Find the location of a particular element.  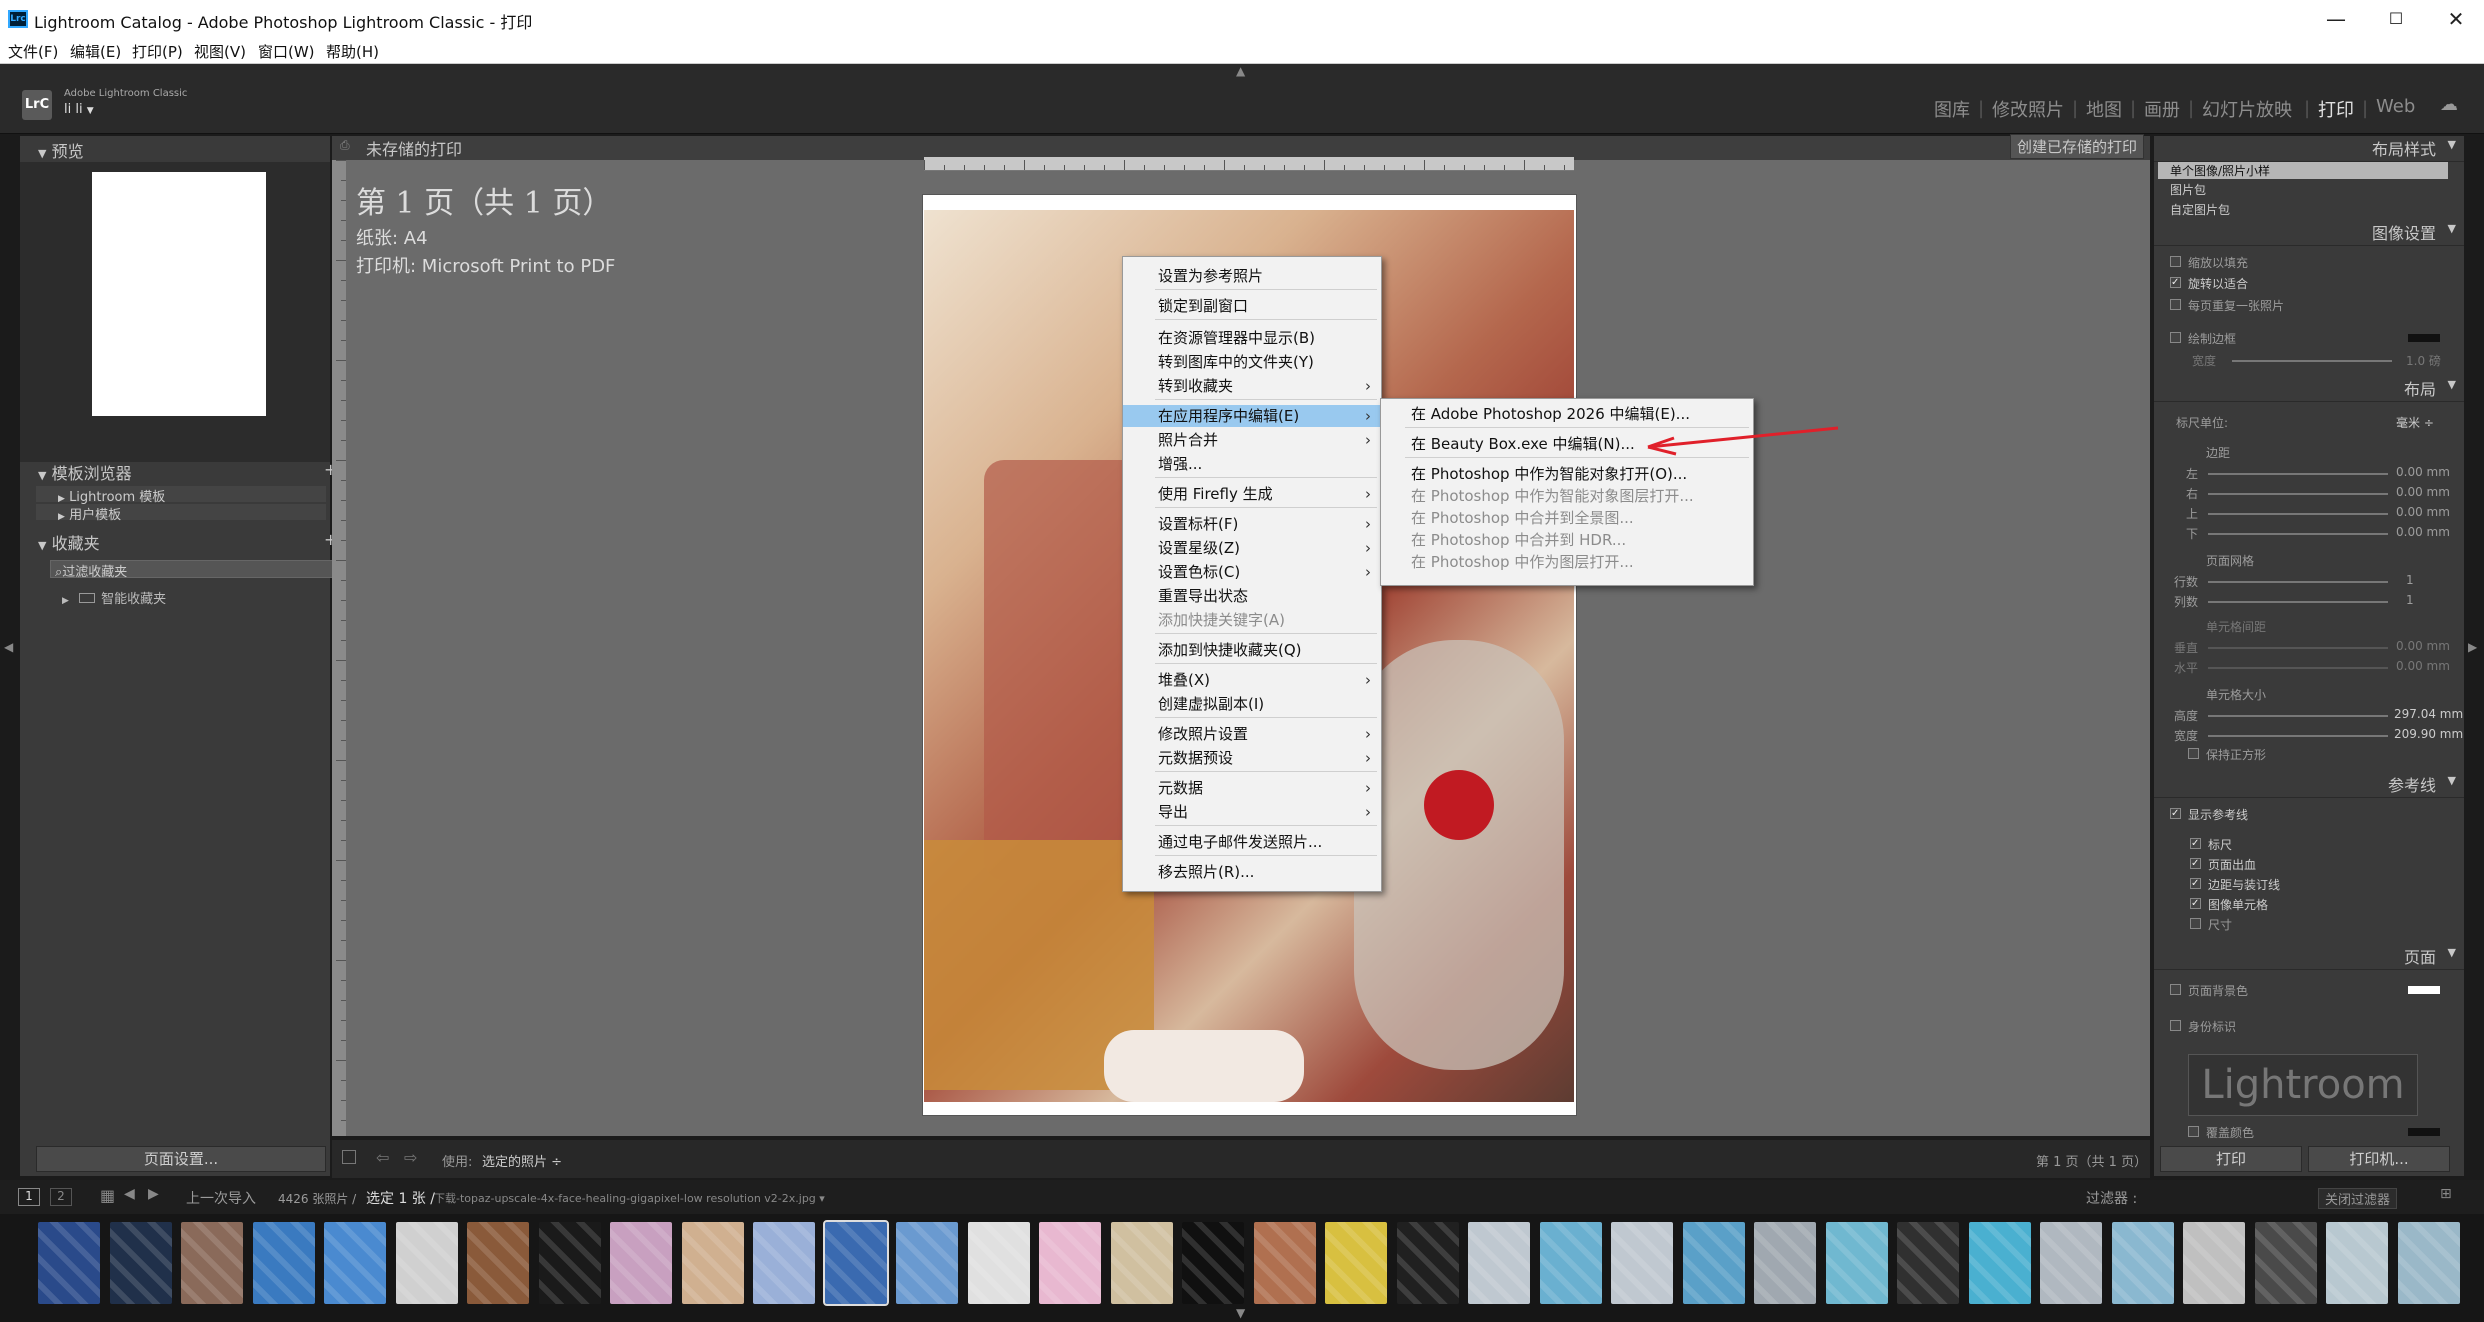

minimize-button: — is located at coordinates (2336, 19).